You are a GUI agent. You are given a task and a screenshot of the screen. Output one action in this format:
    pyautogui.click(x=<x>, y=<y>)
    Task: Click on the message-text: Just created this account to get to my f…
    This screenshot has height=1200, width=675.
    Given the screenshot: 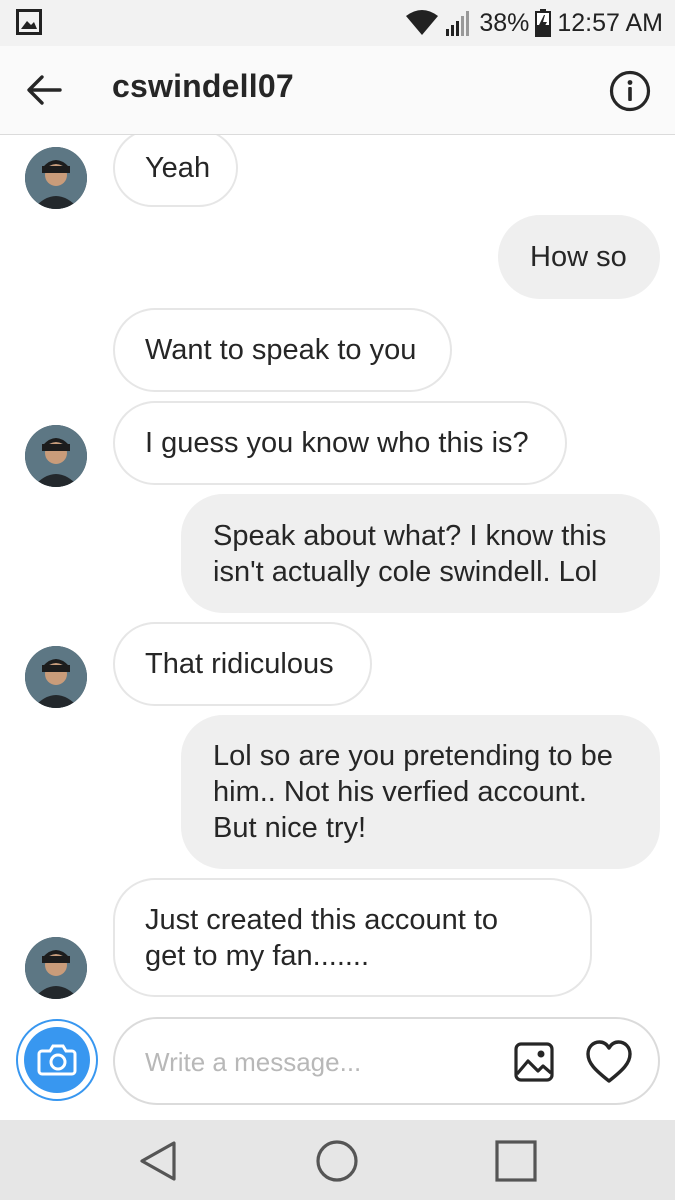 What is the action you would take?
    pyautogui.click(x=322, y=937)
    